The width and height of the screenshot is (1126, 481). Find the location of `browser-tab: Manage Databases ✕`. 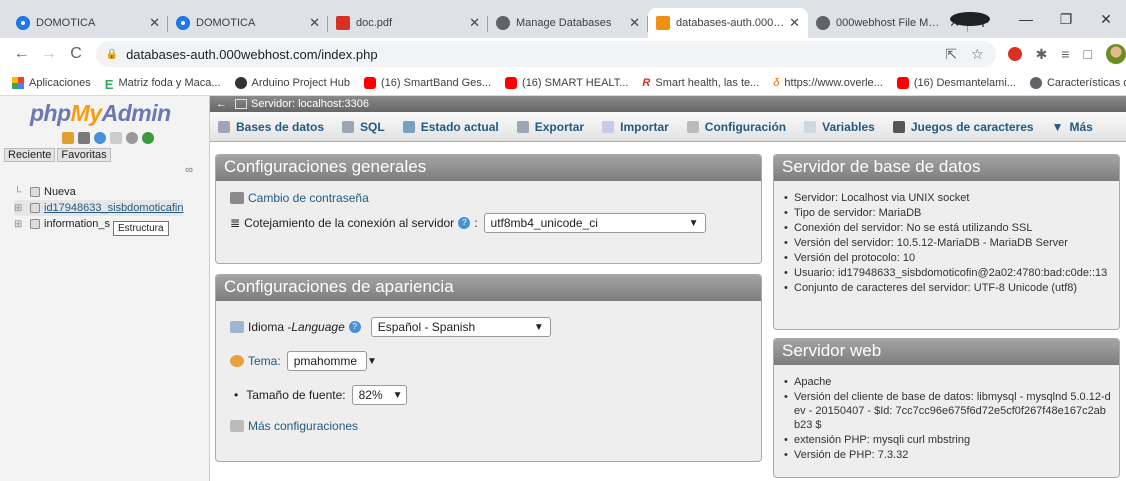

browser-tab: Manage Databases ✕ is located at coordinates (568, 23).